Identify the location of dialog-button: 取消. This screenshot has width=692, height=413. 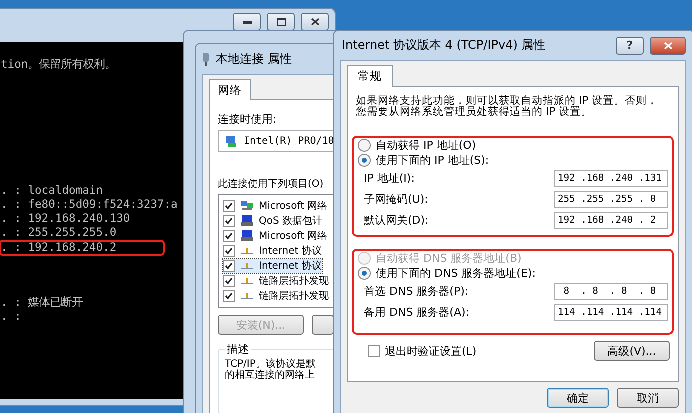
(648, 398).